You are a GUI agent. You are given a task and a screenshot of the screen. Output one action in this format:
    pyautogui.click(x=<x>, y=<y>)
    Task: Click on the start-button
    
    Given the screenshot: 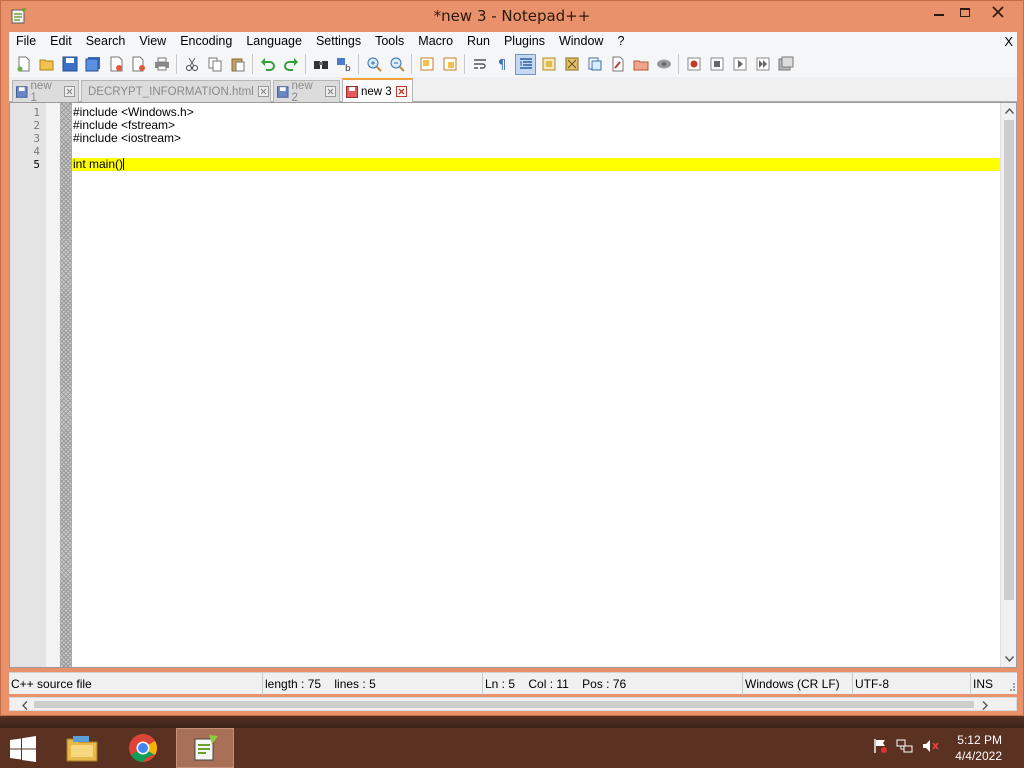 What is the action you would take?
    pyautogui.click(x=23, y=749)
    